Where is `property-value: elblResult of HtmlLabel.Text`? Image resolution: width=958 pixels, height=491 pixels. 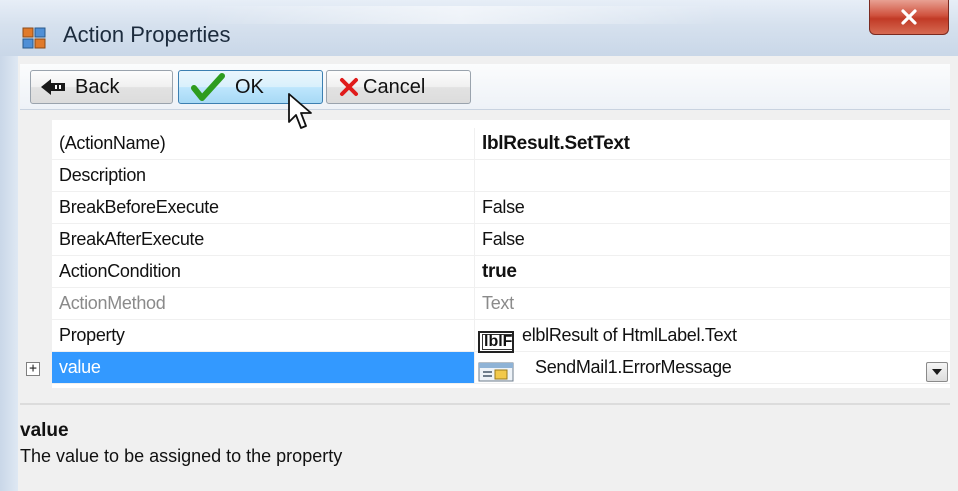
property-value: elblResult of HtmlLabel.Text is located at coordinates (629, 335).